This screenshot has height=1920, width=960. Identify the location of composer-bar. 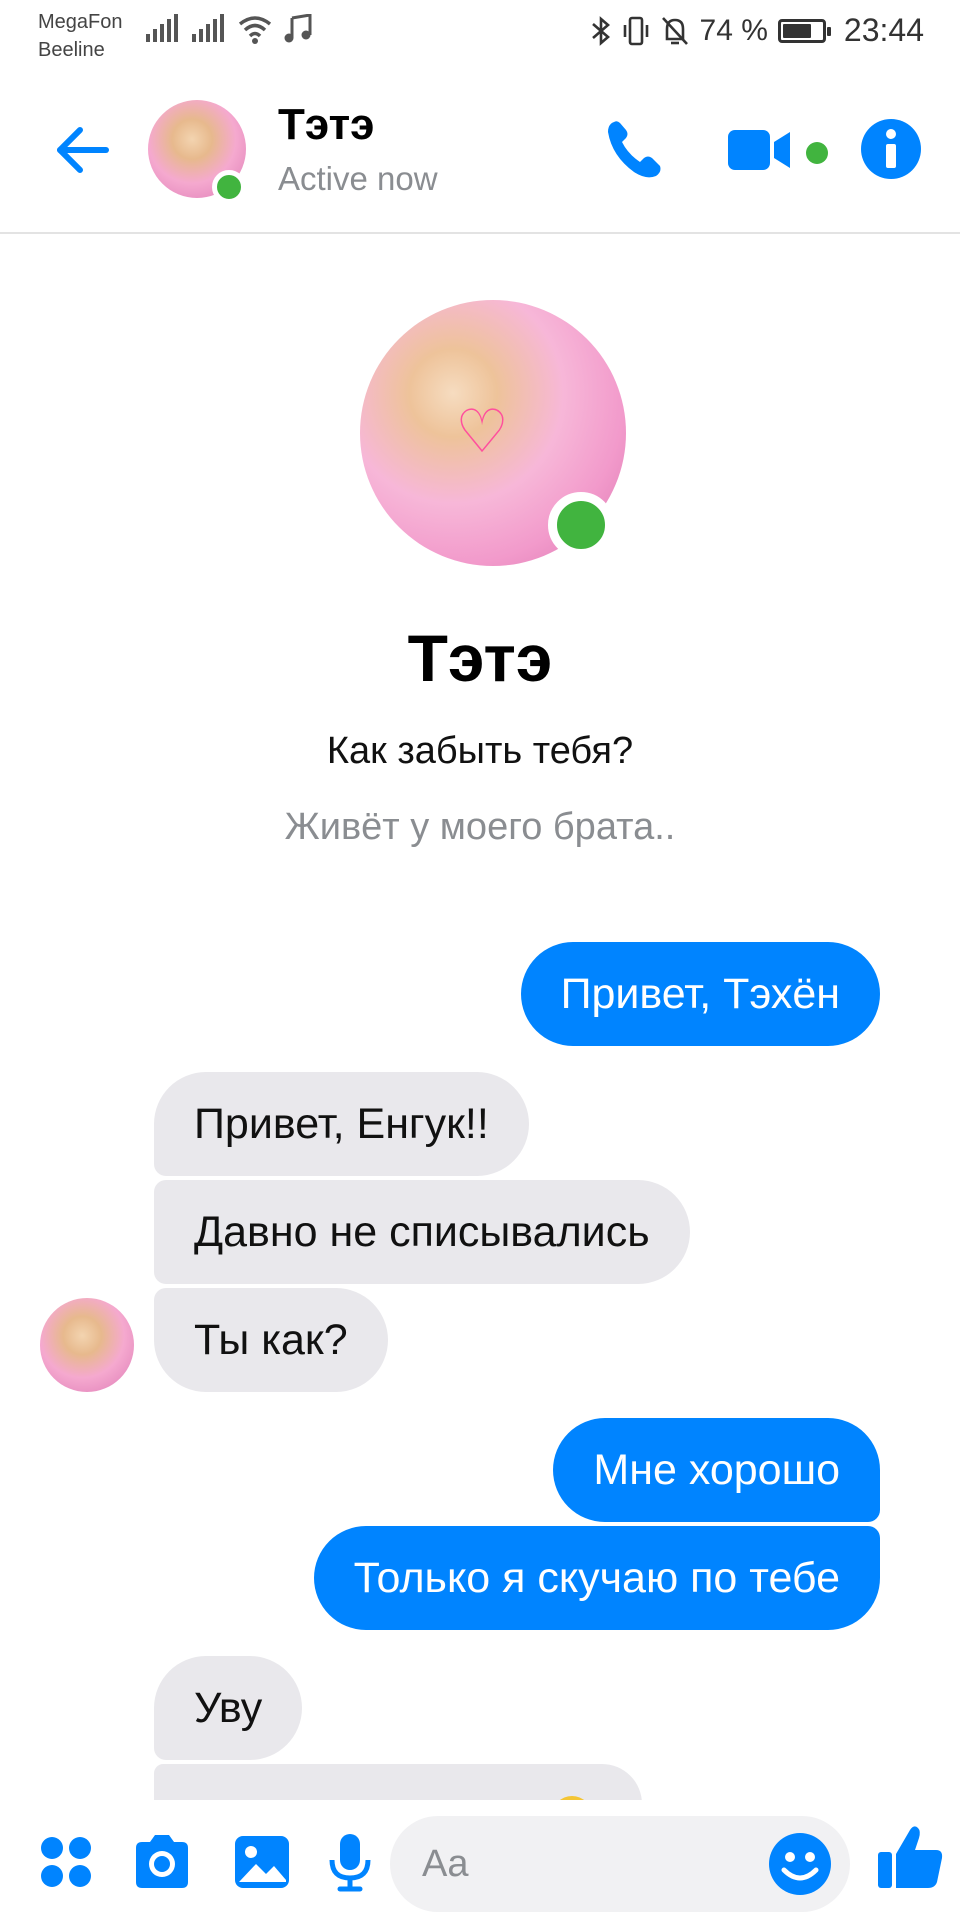
(480, 1860).